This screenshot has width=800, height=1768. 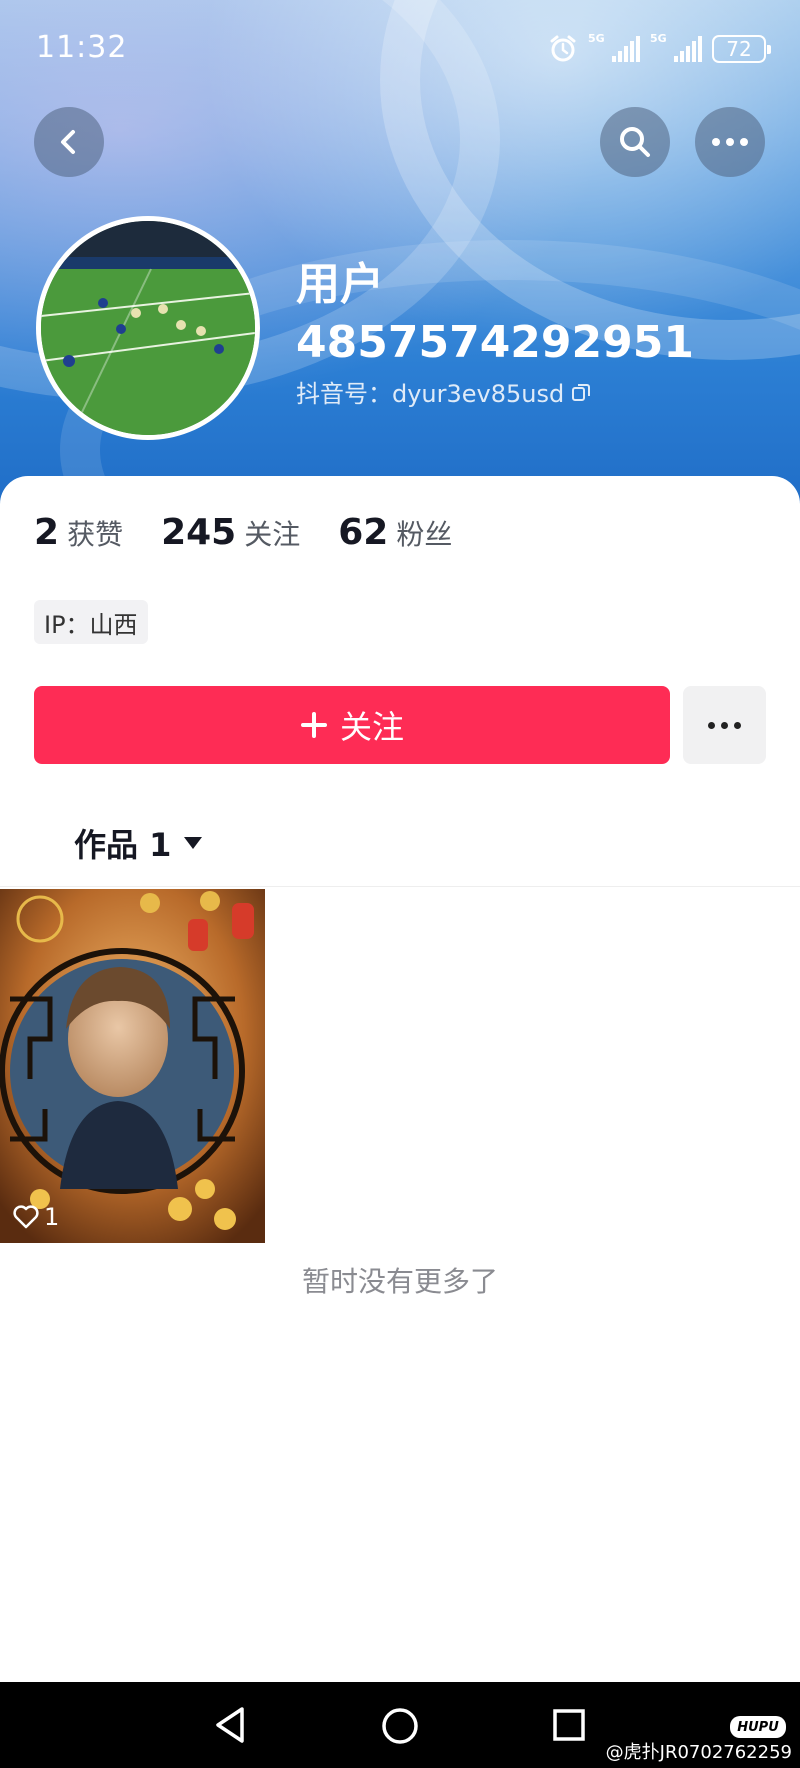 I want to click on heart-icon, so click(x=26, y=1217).